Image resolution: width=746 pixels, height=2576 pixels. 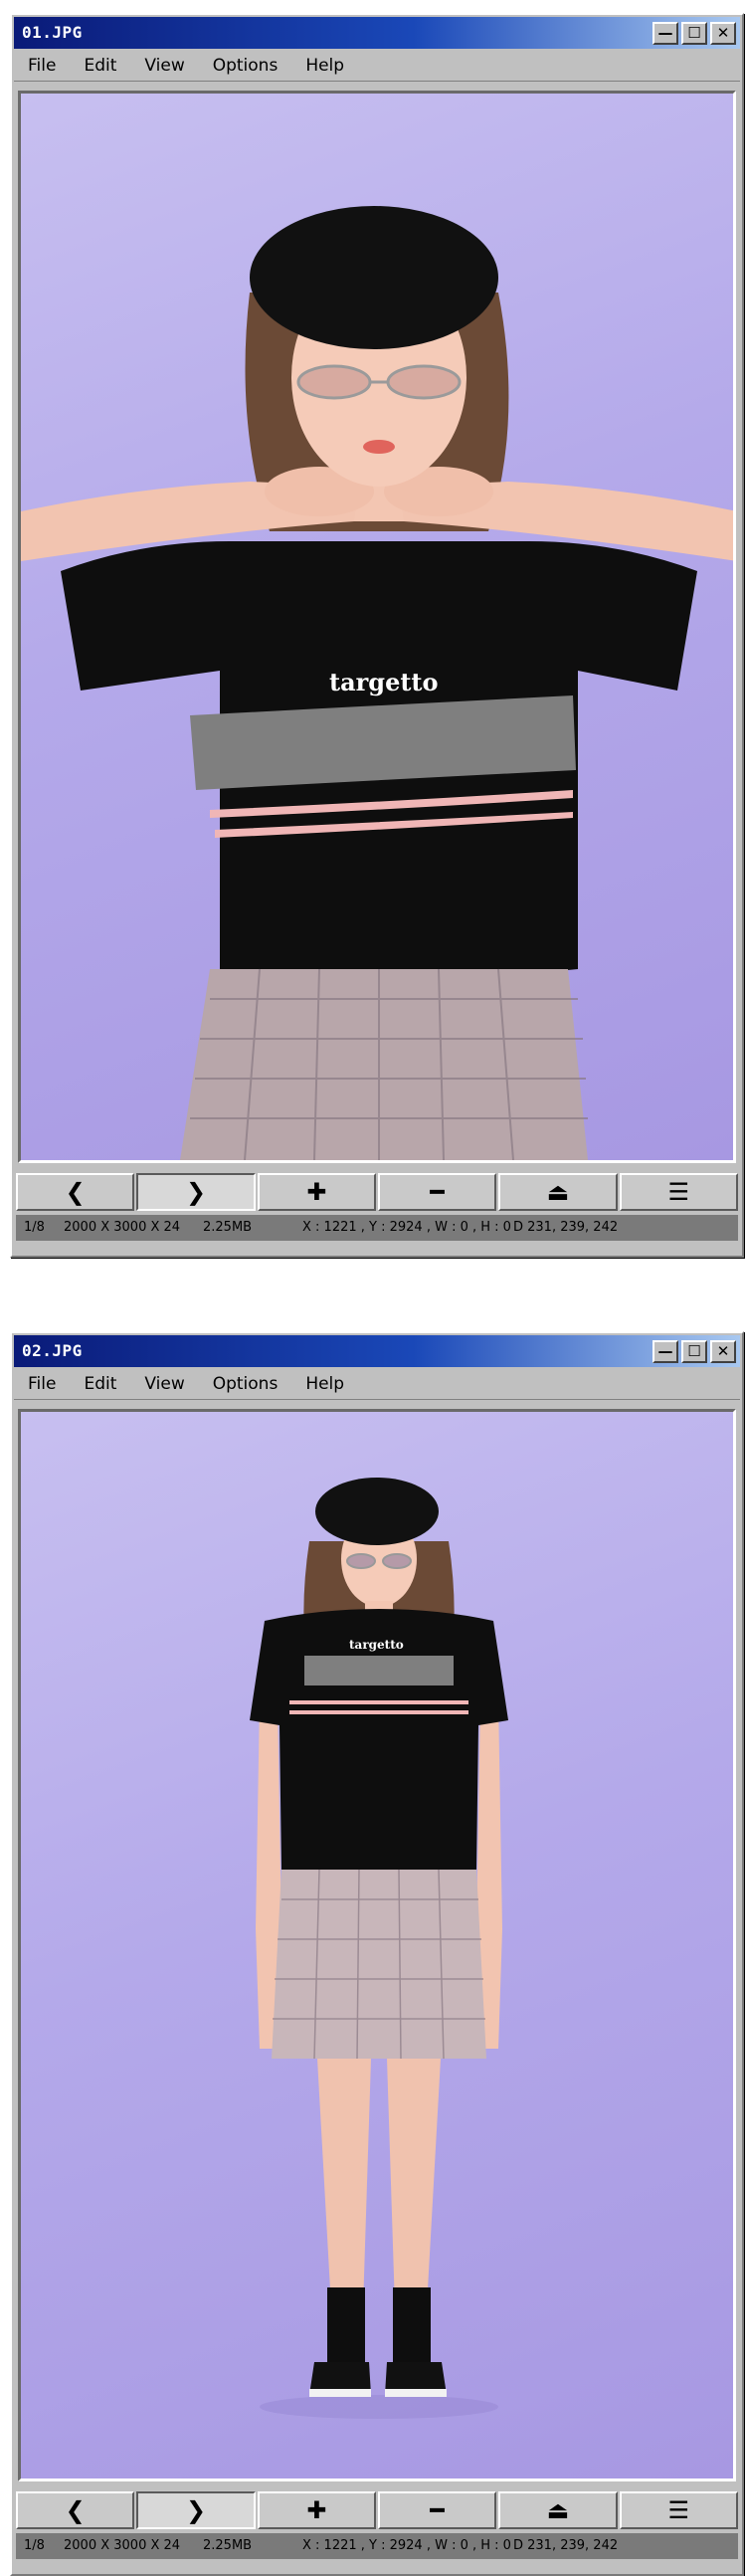 What do you see at coordinates (377, 33) in the screenshot?
I see `title-bar: 01.JPG — ☐ ✕` at bounding box center [377, 33].